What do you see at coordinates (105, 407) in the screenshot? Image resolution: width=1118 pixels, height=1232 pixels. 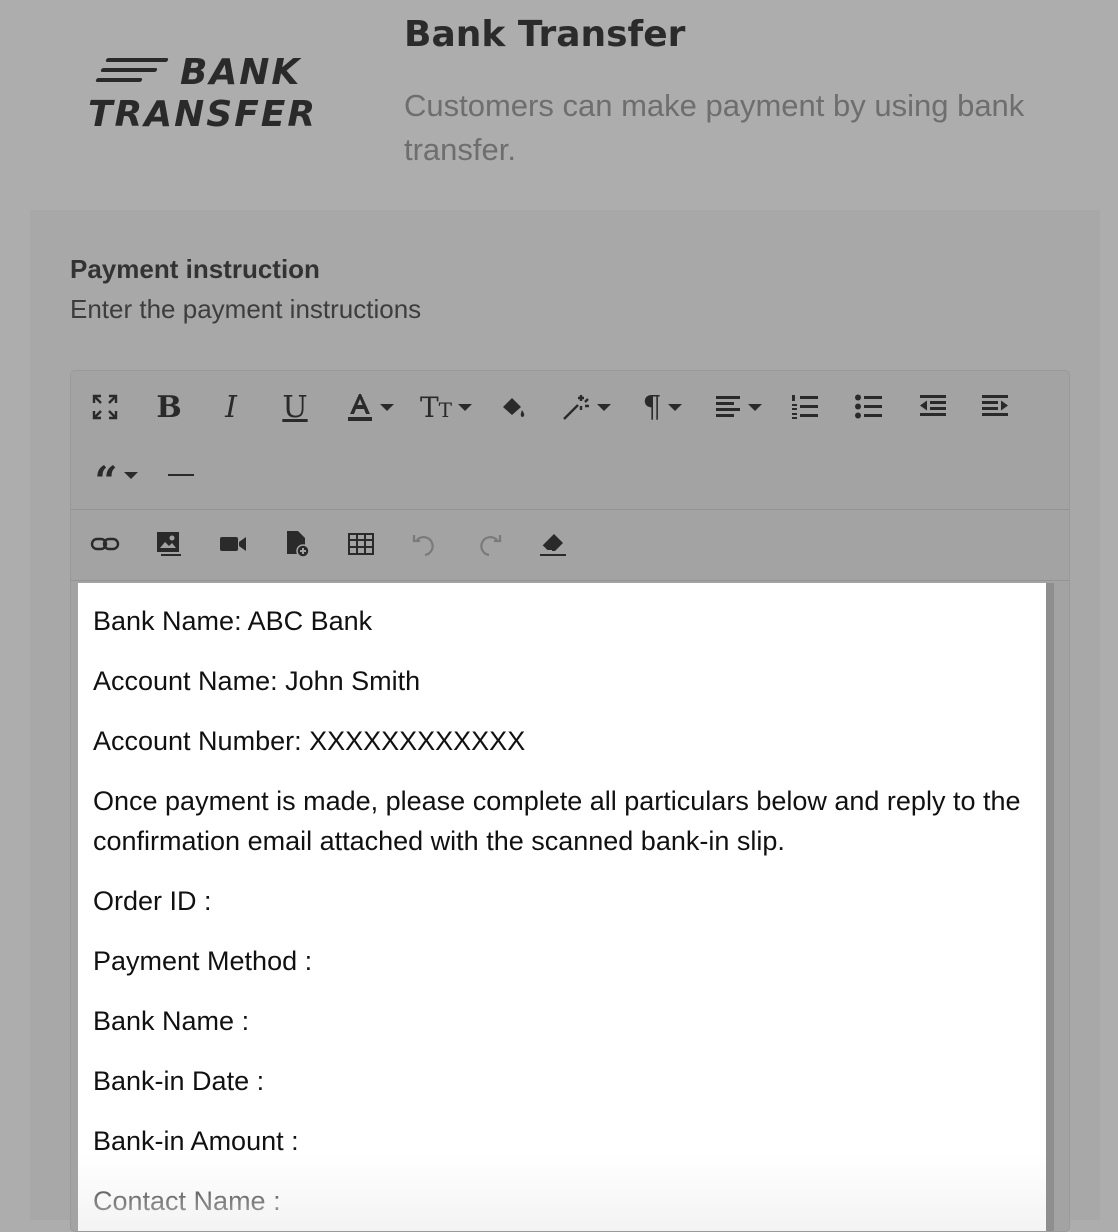 I see `fullscreen-icon` at bounding box center [105, 407].